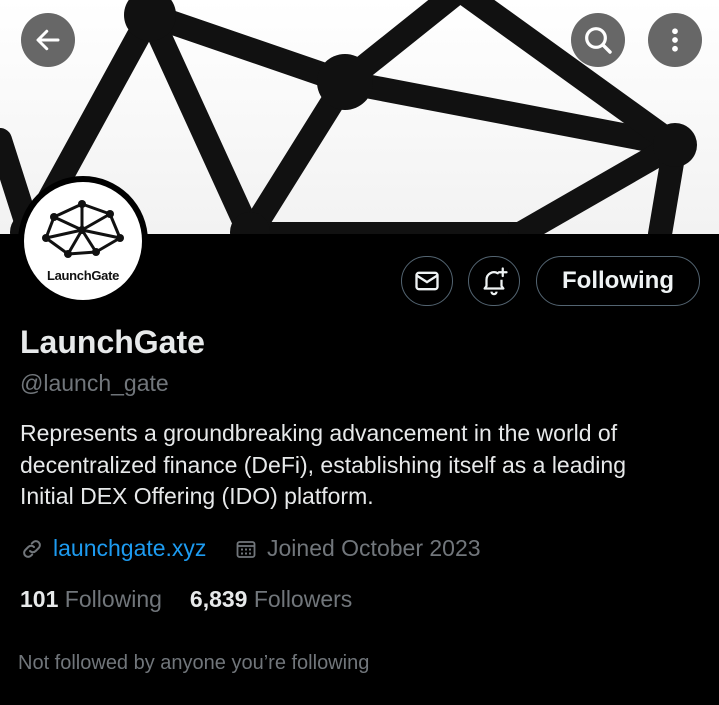 This screenshot has width=719, height=705. I want to click on avatar: LaunchGate, so click(83, 241).